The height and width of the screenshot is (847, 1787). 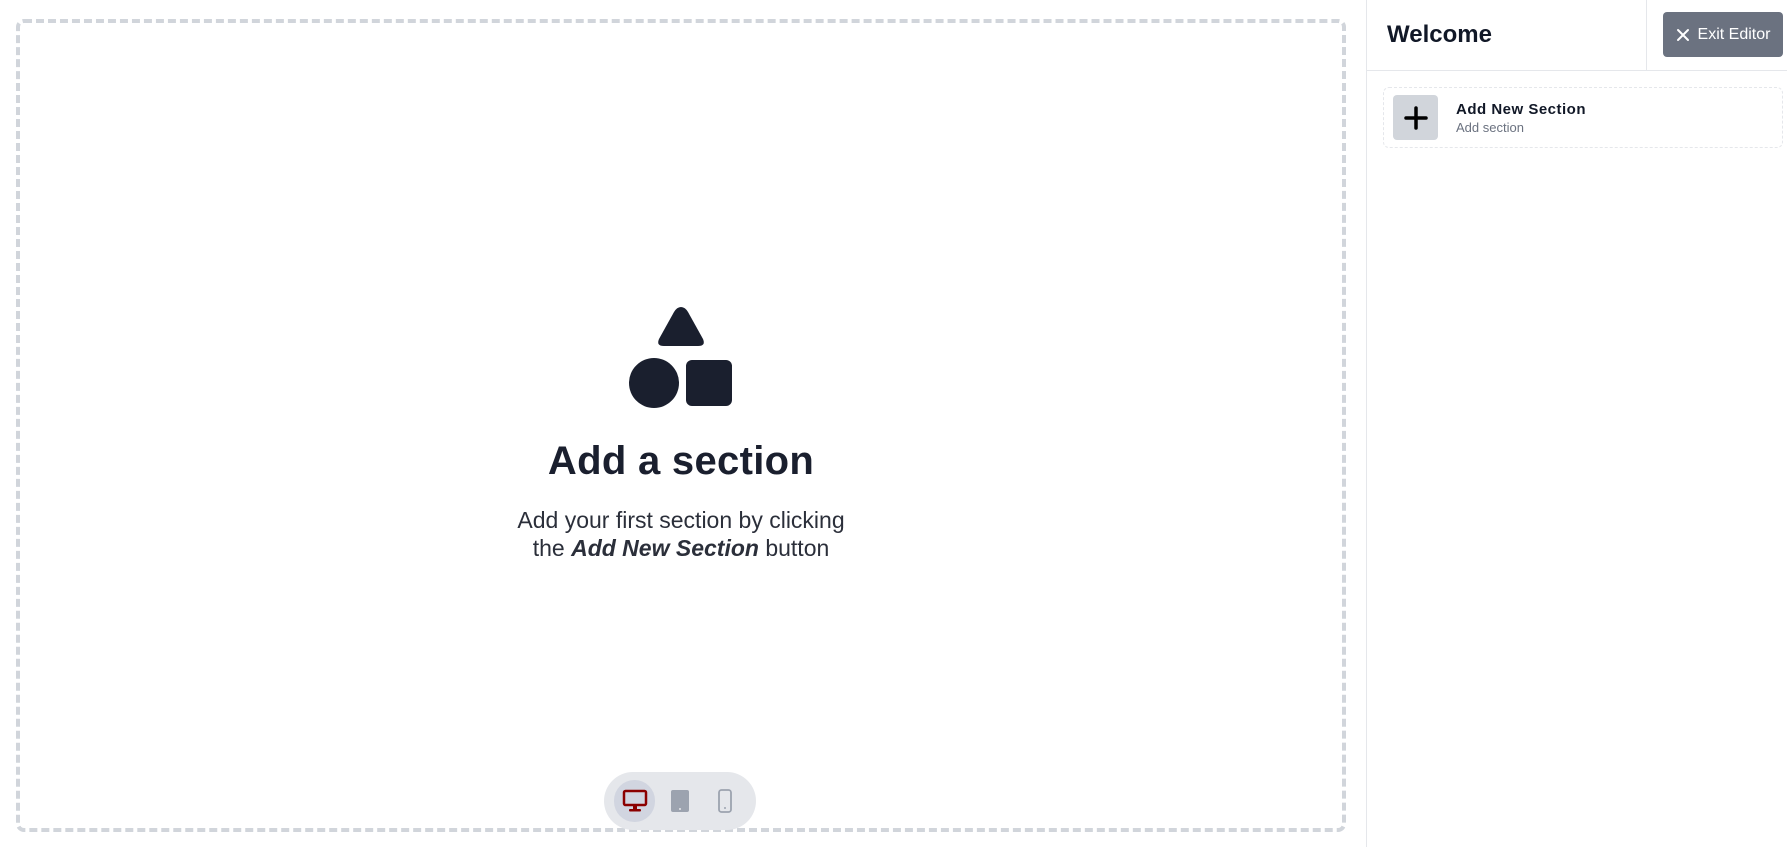 What do you see at coordinates (1646, 35) in the screenshot?
I see `header-divider` at bounding box center [1646, 35].